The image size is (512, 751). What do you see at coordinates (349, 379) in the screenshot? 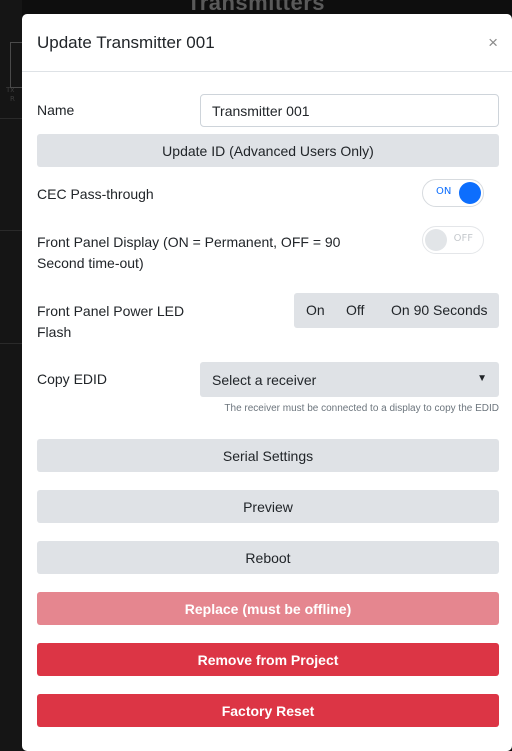
I see `copy-edid-select: Select a receiver ▼` at bounding box center [349, 379].